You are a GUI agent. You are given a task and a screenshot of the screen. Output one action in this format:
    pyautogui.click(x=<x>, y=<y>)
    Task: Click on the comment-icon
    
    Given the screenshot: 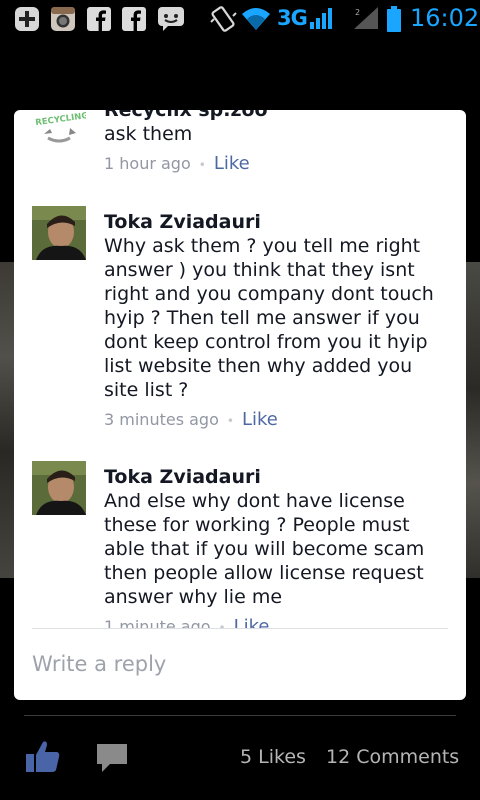 What is the action you would take?
    pyautogui.click(x=112, y=758)
    